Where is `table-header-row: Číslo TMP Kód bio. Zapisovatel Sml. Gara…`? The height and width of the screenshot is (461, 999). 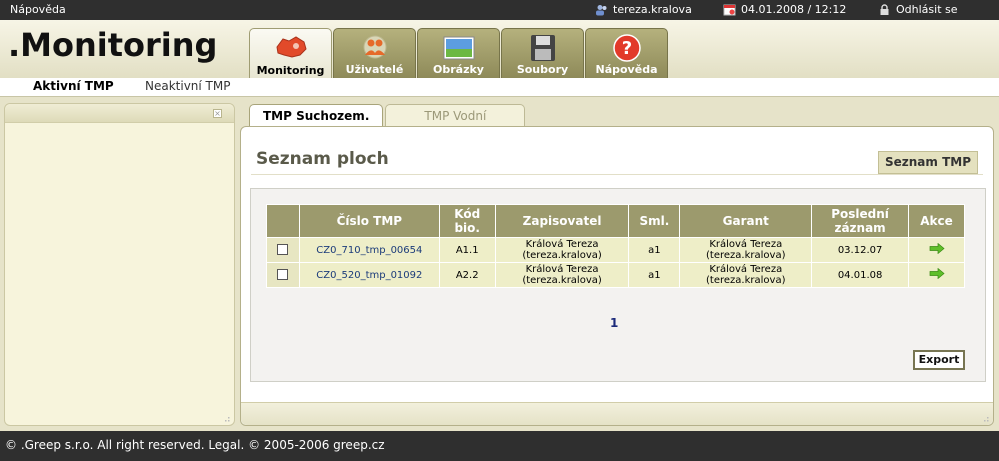 table-header-row: Číslo TMP Kód bio. Zapisovatel Sml. Gara… is located at coordinates (615, 221).